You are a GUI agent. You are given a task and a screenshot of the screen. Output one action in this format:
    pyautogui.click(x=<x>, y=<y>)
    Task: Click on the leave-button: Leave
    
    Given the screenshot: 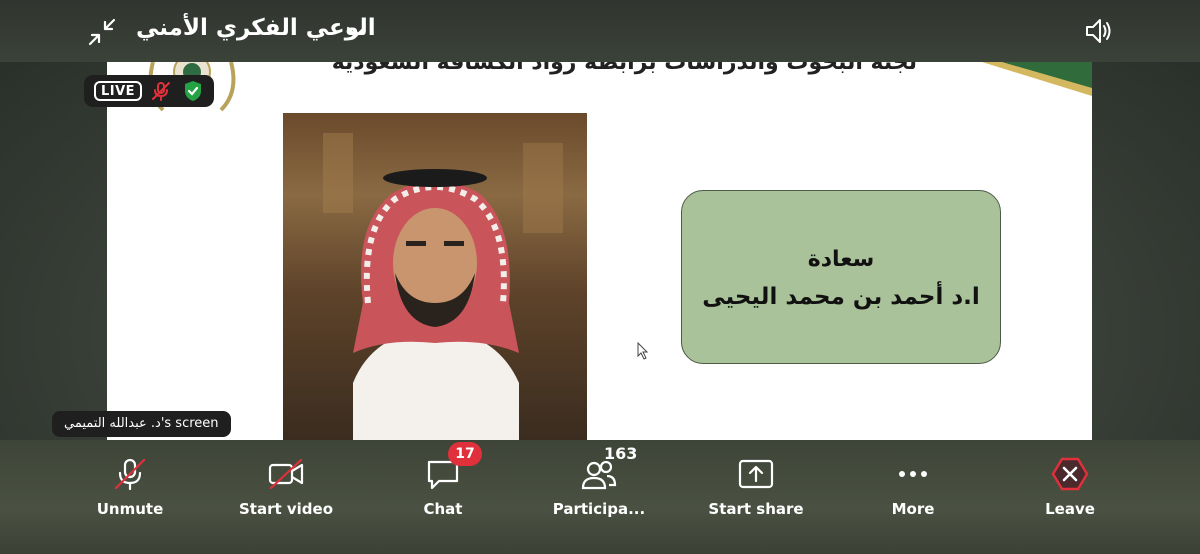 What is the action you would take?
    pyautogui.click(x=1070, y=497)
    